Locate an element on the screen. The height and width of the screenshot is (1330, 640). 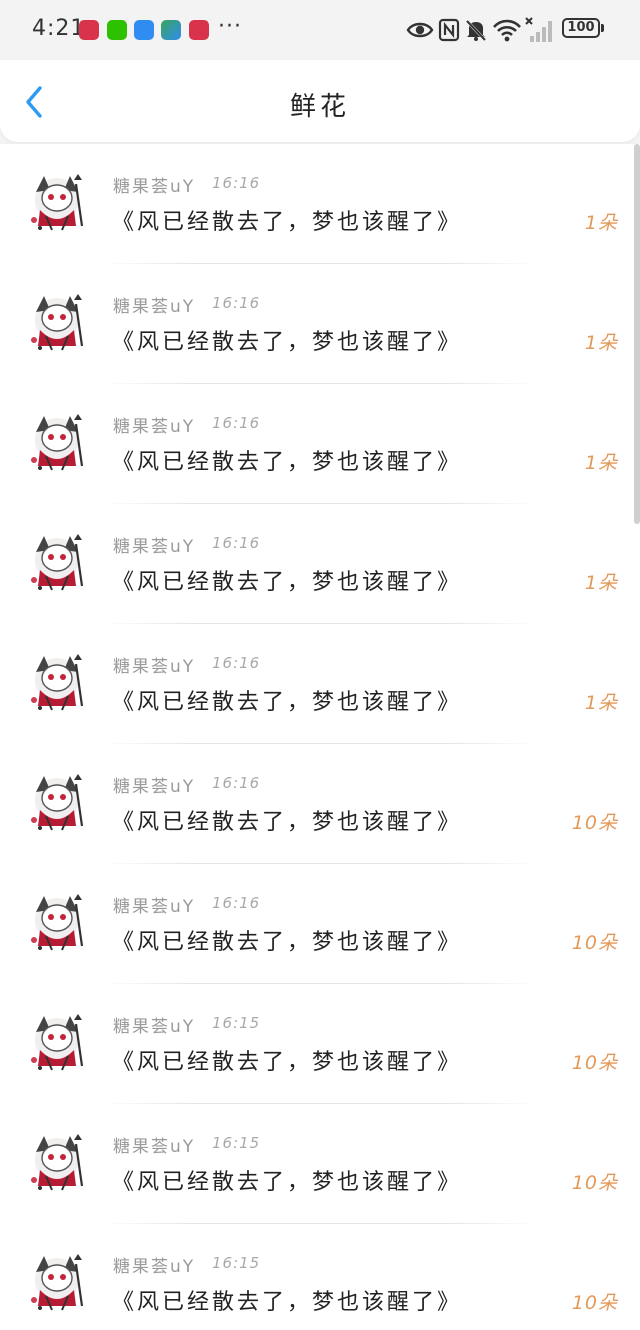
app-header: 鲜花 is located at coordinates (320, 101).